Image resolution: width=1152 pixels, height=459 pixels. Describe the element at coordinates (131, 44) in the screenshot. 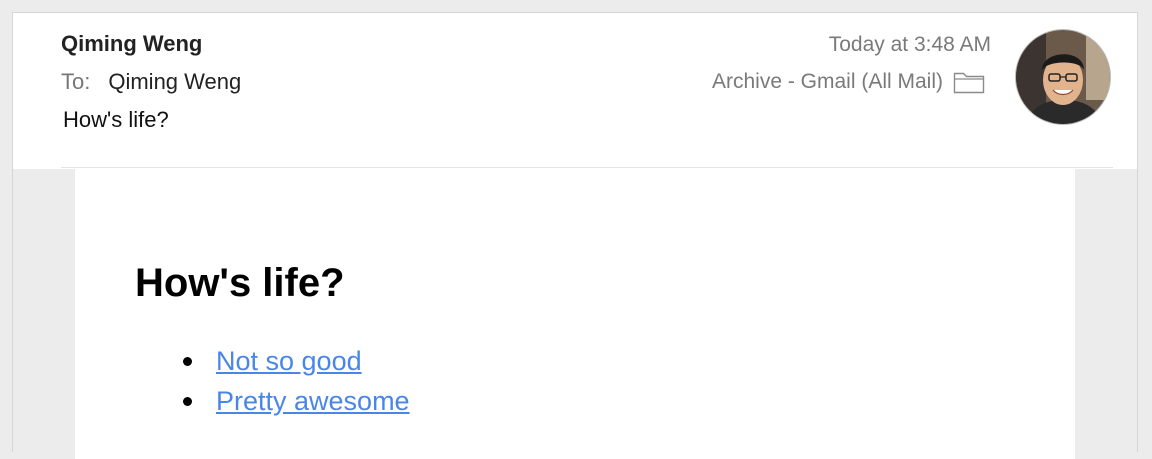

I see `sender-name: Qiming Weng` at that location.